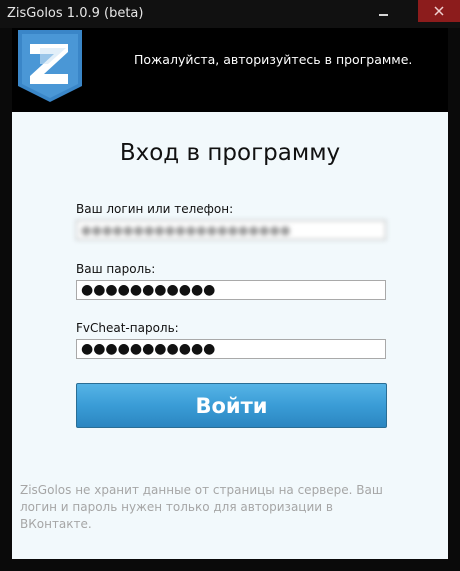  Describe the element at coordinates (127, 328) in the screenshot. I see `fvcheat-password-label: FvCheat-пароль:` at that location.